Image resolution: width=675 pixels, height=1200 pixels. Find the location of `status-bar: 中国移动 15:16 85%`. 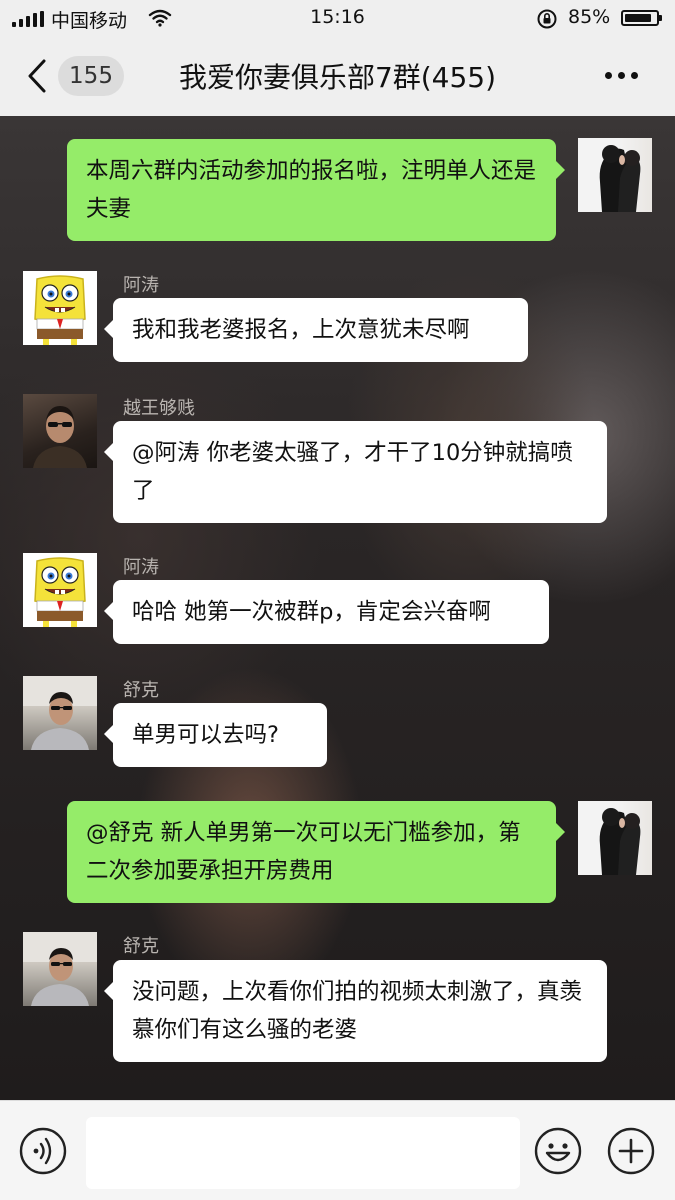

status-bar: 中国移动 15:16 85% is located at coordinates (337, 19).